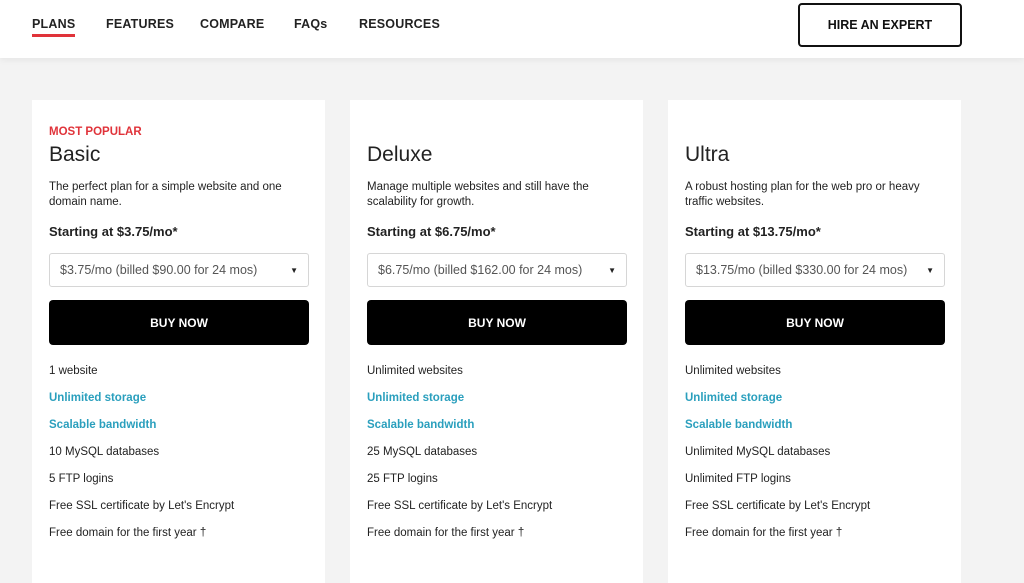  I want to click on nav-features-link: FEATURES, so click(140, 24).